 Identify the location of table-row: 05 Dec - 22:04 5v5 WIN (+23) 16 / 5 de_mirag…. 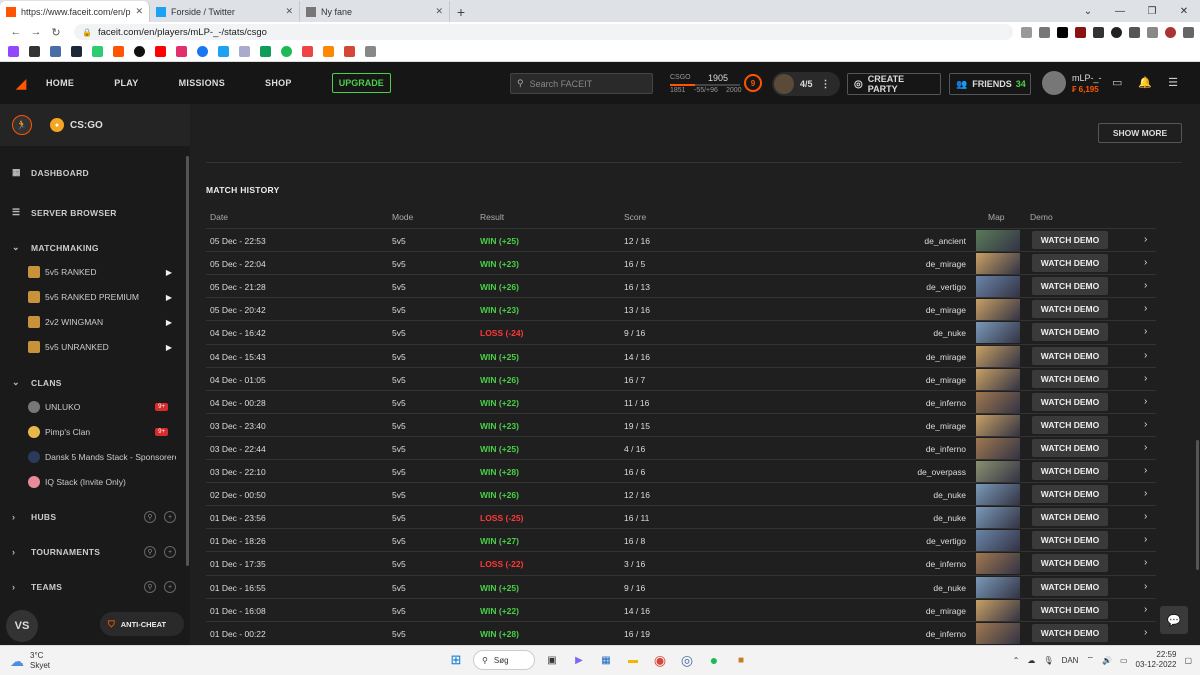
(681, 263).